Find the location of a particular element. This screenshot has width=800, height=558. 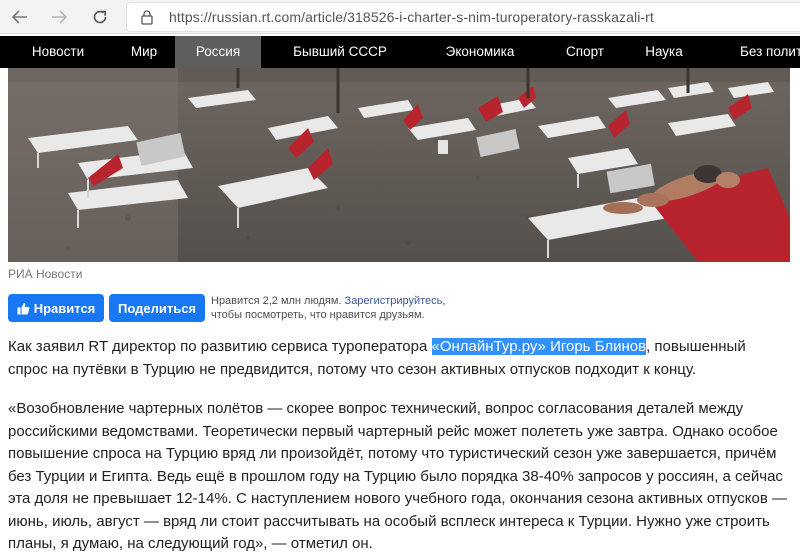

like-button-label: Нравится is located at coordinates (64, 308).